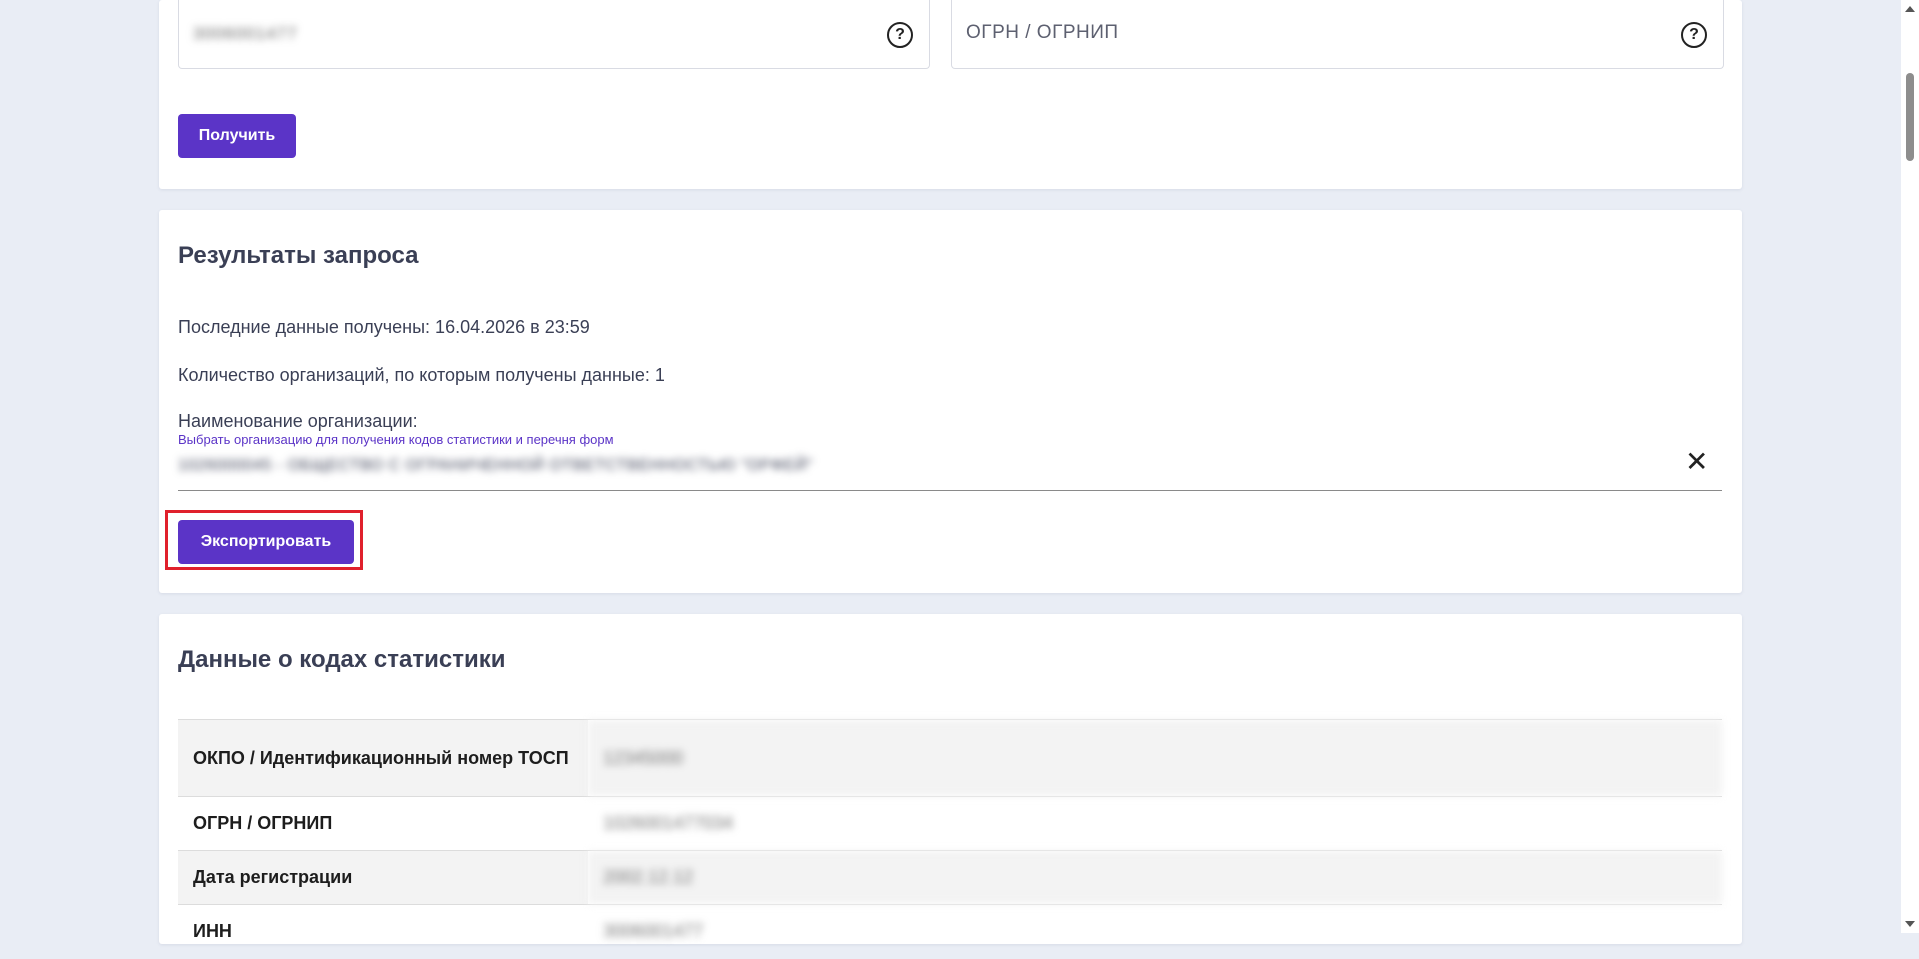 This screenshot has width=1919, height=959. What do you see at coordinates (1910, 117) in the screenshot?
I see `scrollbar-thumb` at bounding box center [1910, 117].